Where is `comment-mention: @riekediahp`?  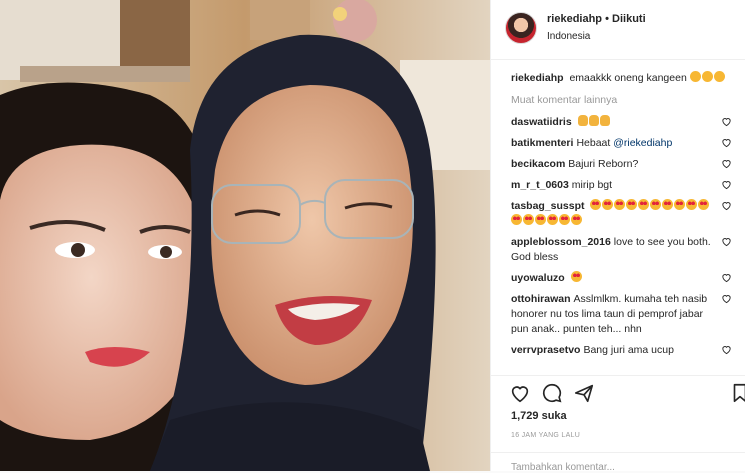
comment-mention: @riekediahp is located at coordinates (642, 143).